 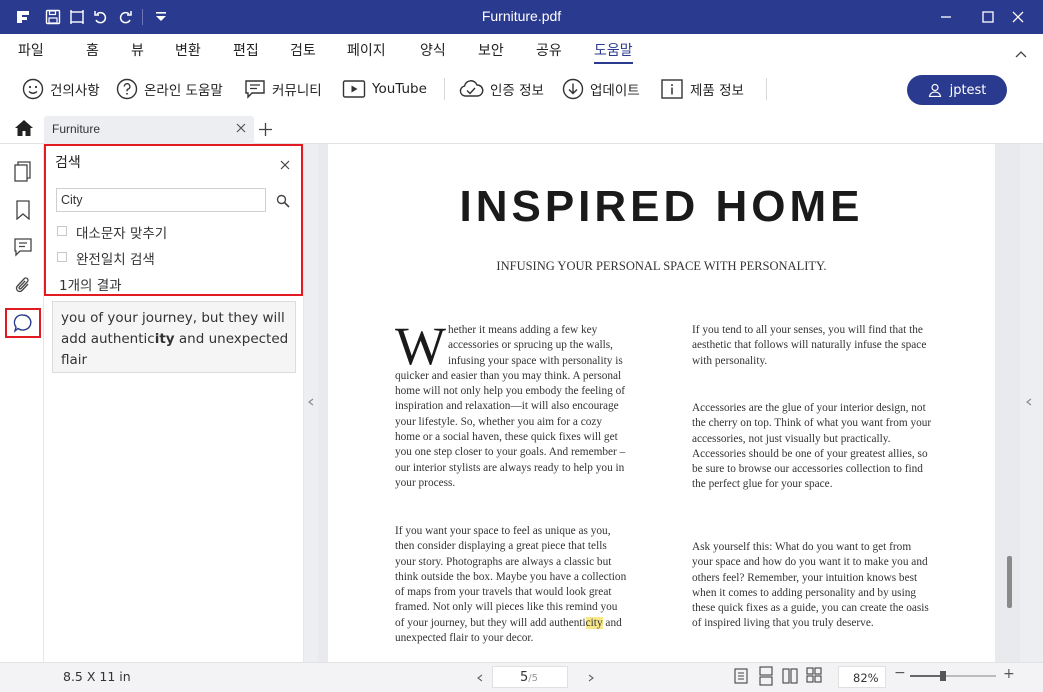 I want to click on menu-share: 공유, so click(x=549, y=50).